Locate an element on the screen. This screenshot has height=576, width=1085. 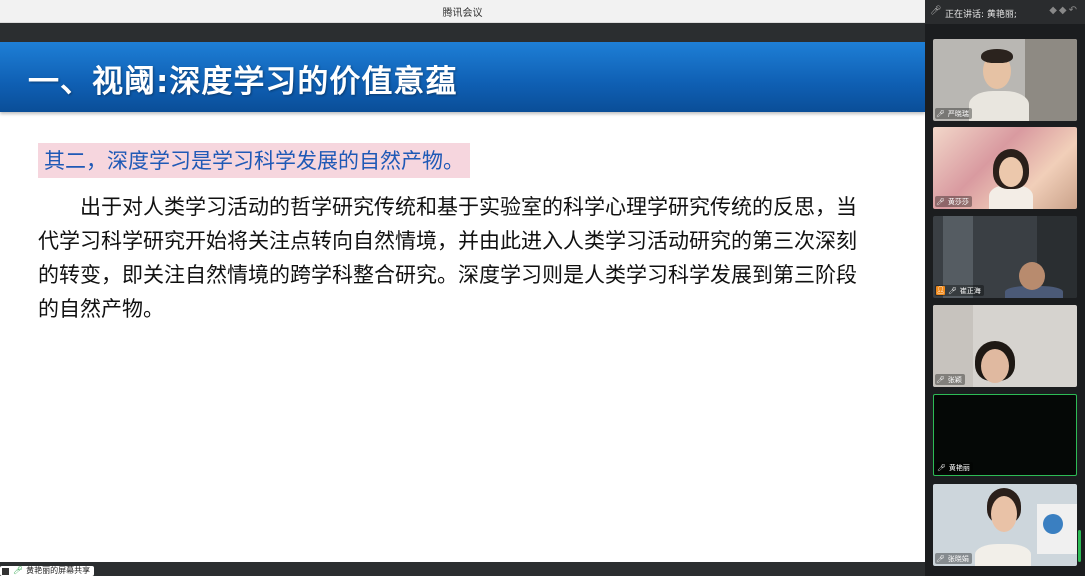
participant-tile: 🎤︎ 黄莎莎 is located at coordinates (1005, 168).